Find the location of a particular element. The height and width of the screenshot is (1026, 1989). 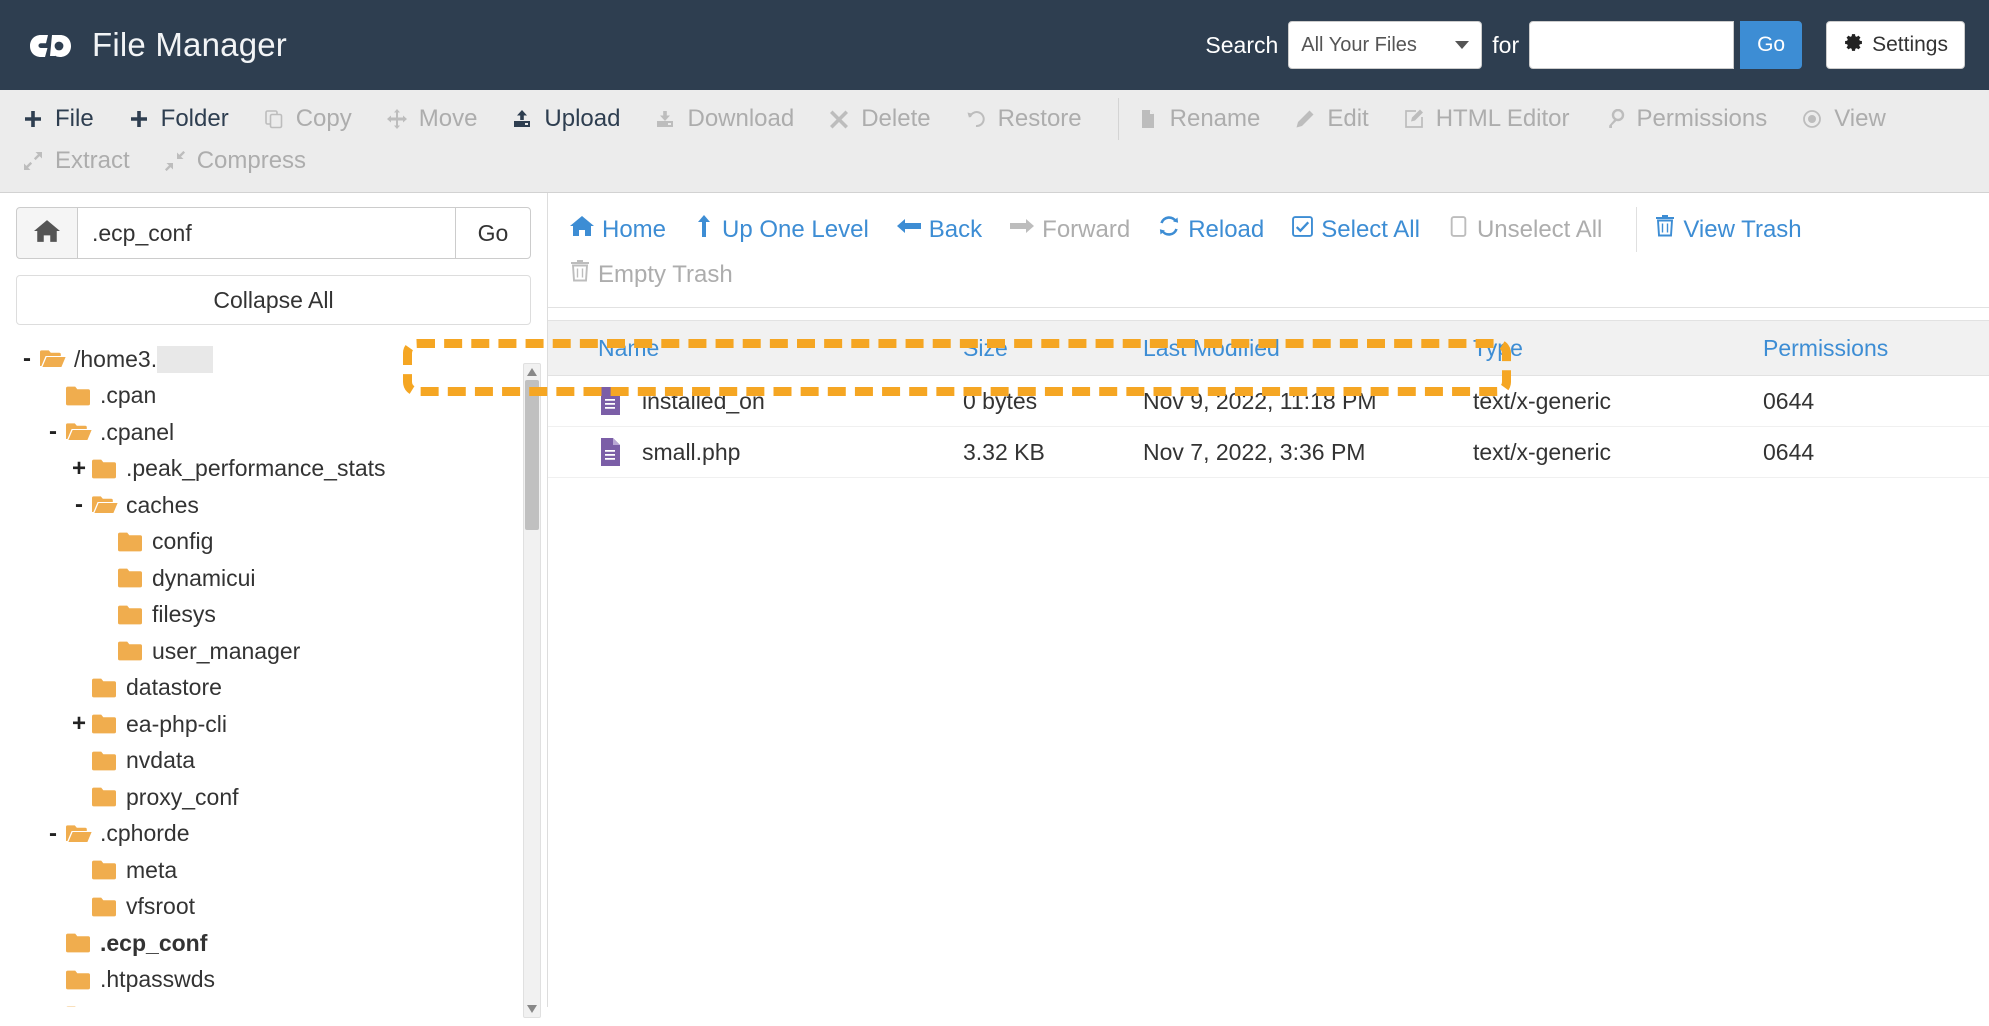

nav-empty-trash-button: Empty Trash is located at coordinates (660, 274).